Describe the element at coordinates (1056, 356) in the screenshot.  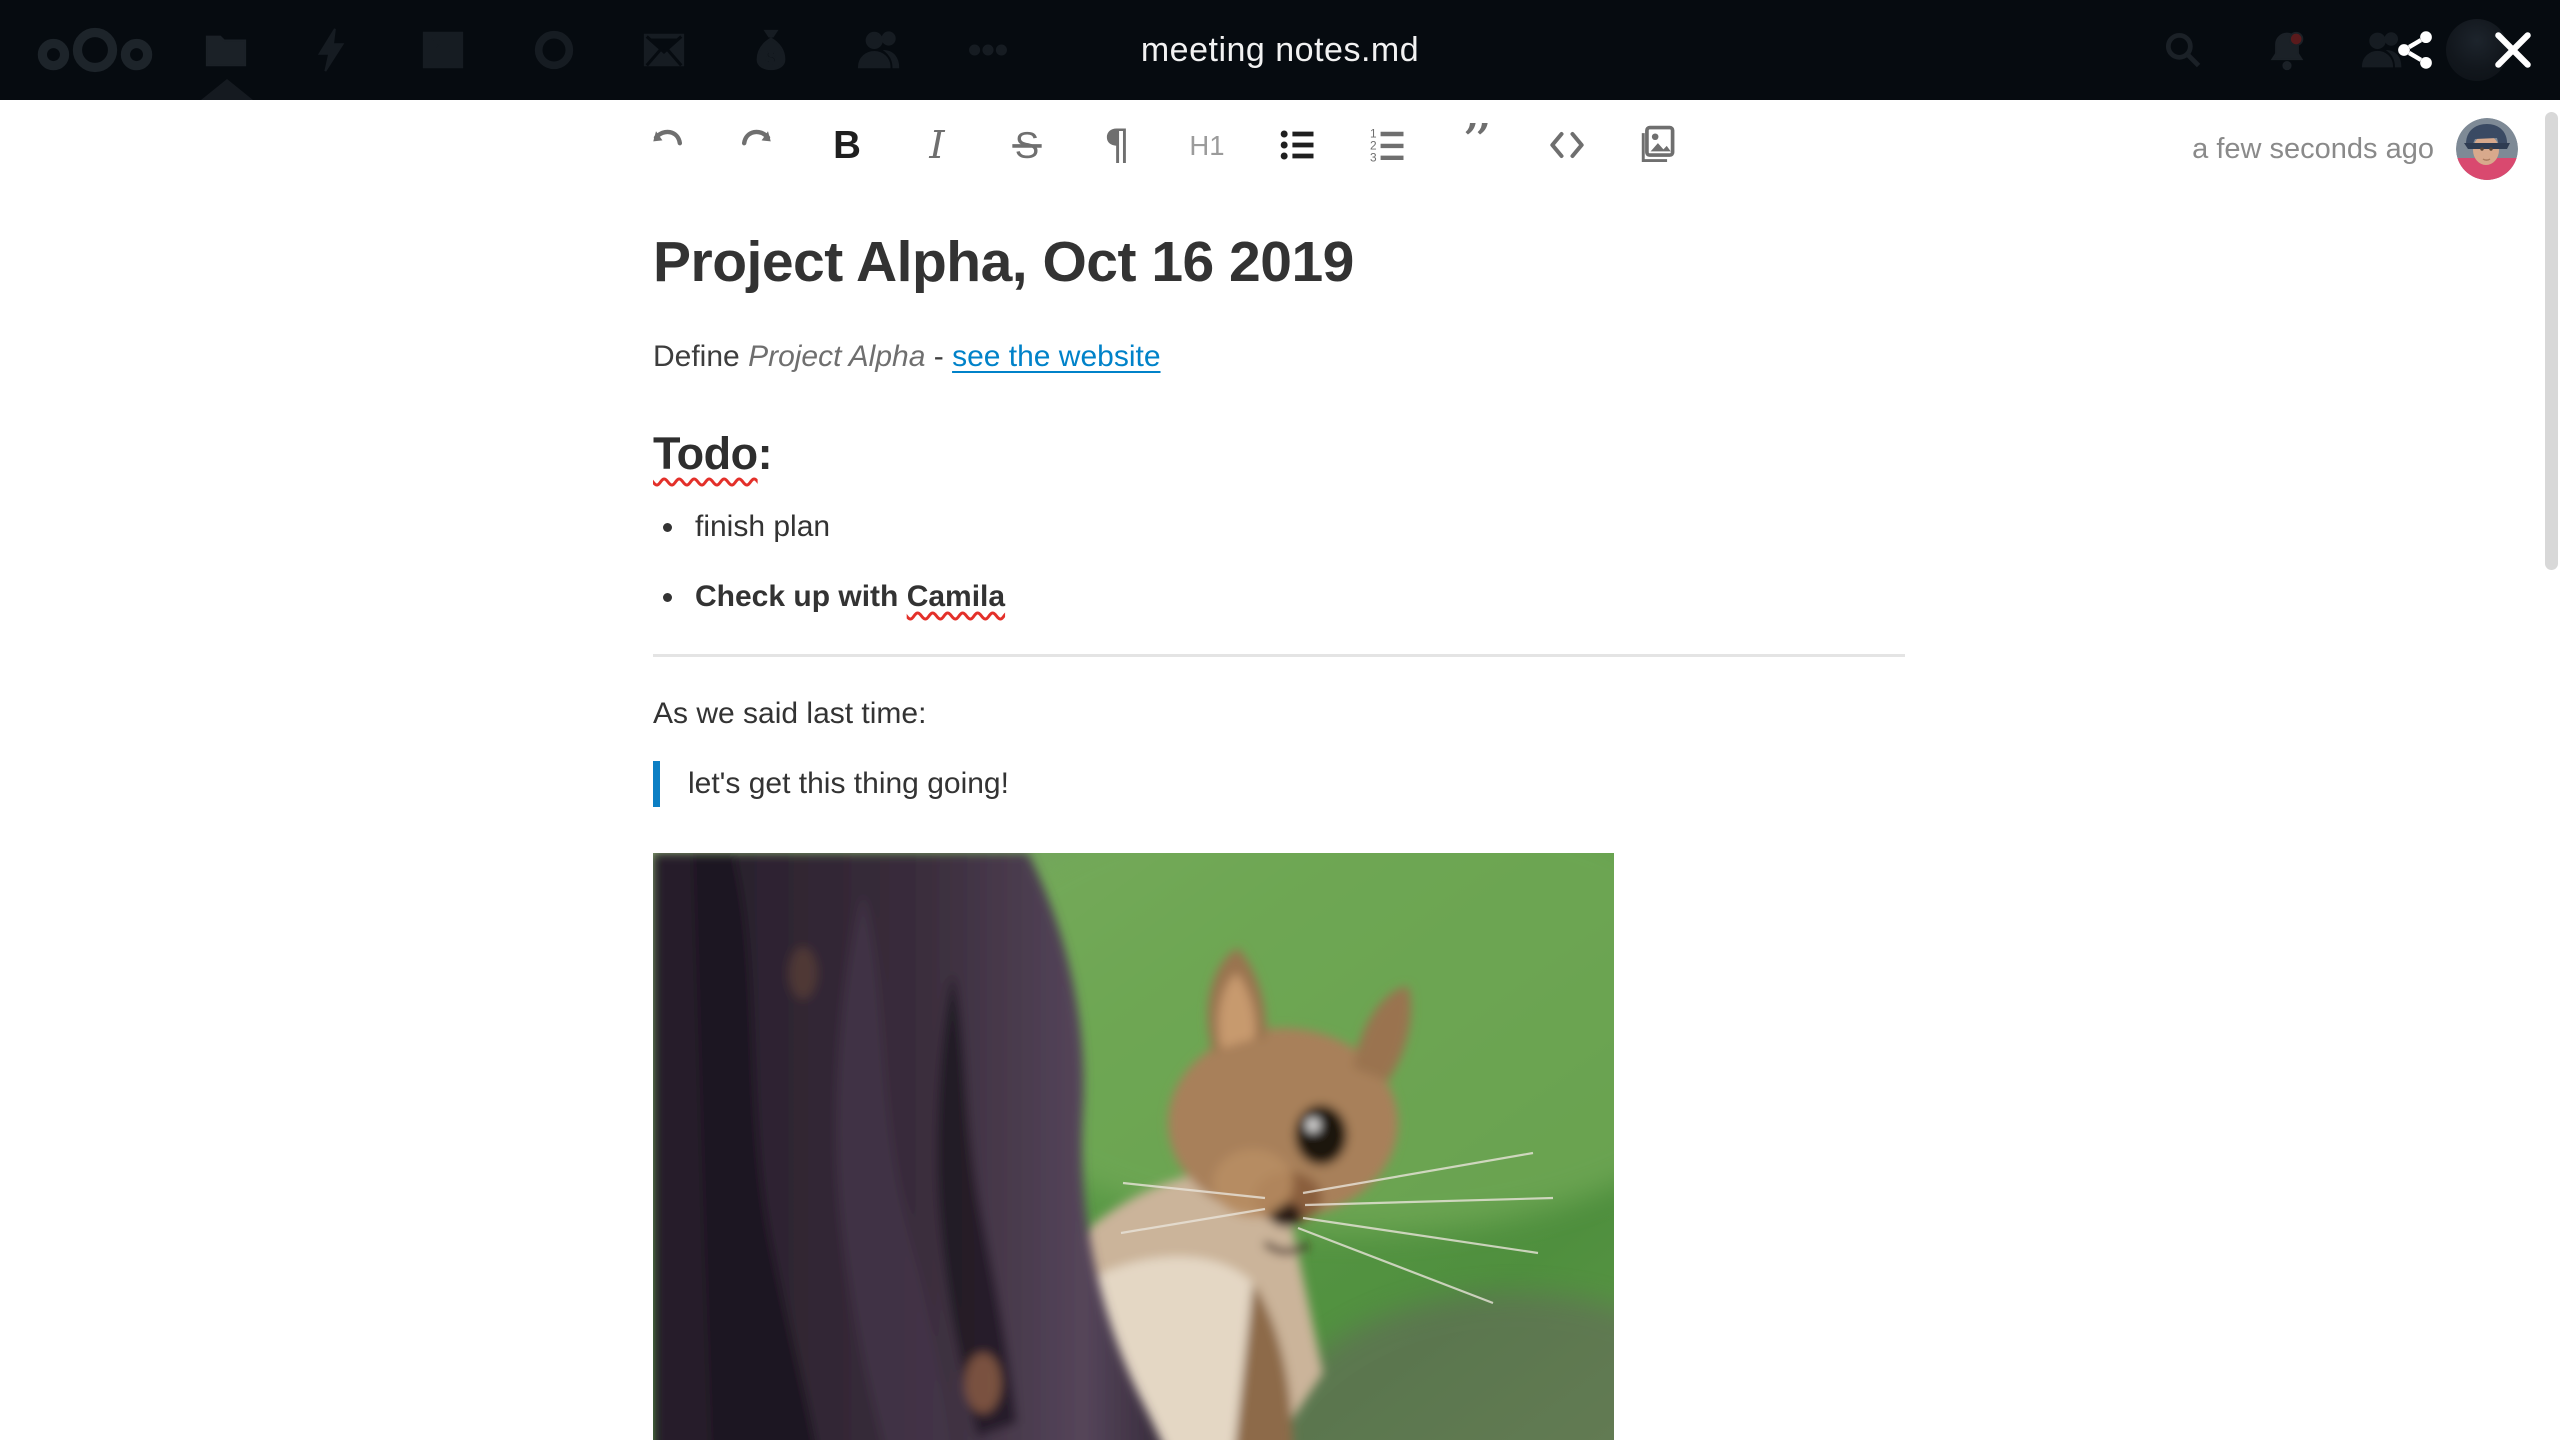
I see `website-link: see the website` at that location.